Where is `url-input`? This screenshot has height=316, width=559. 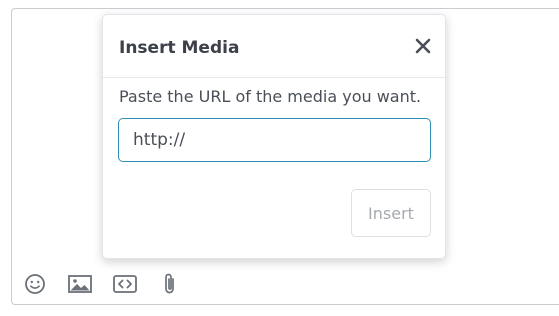 url-input is located at coordinates (274, 140).